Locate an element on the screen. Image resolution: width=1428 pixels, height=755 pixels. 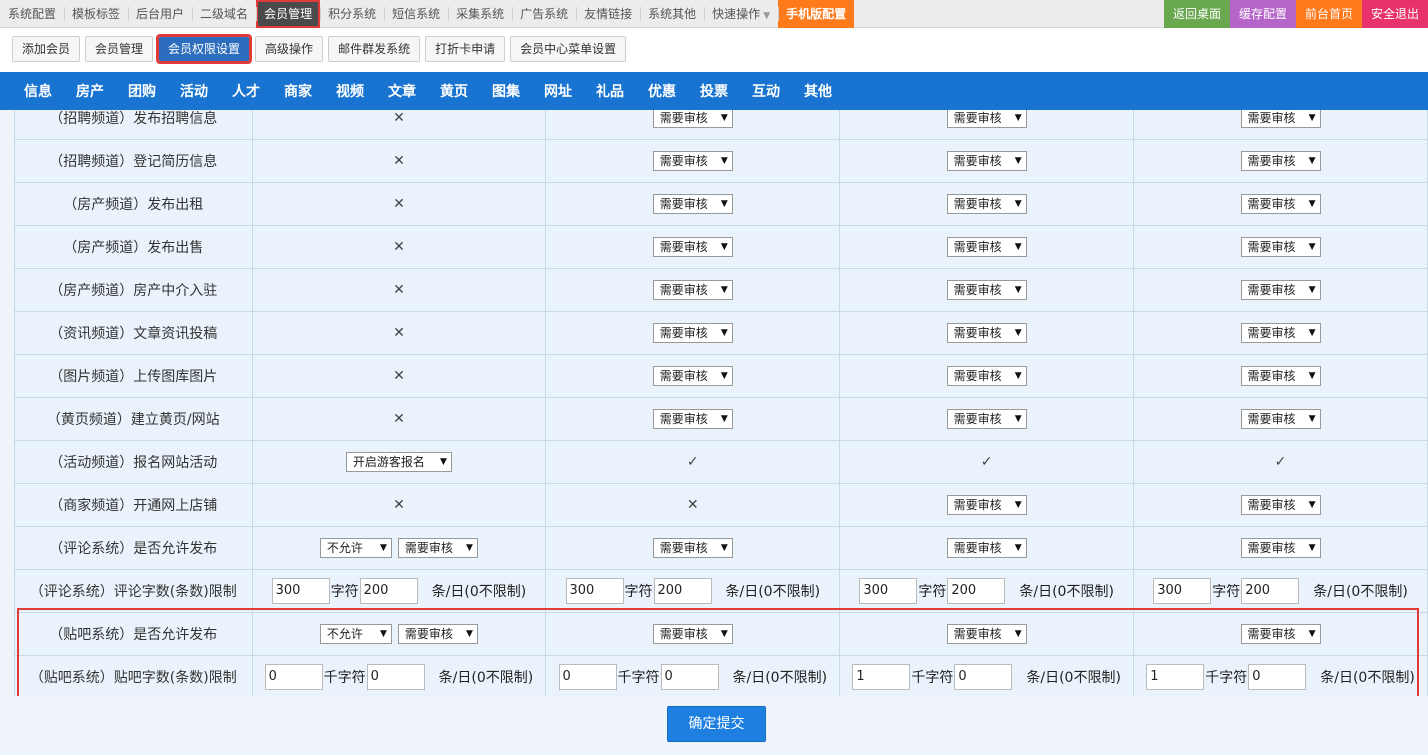
channel-tab: 其他 is located at coordinates (818, 91).